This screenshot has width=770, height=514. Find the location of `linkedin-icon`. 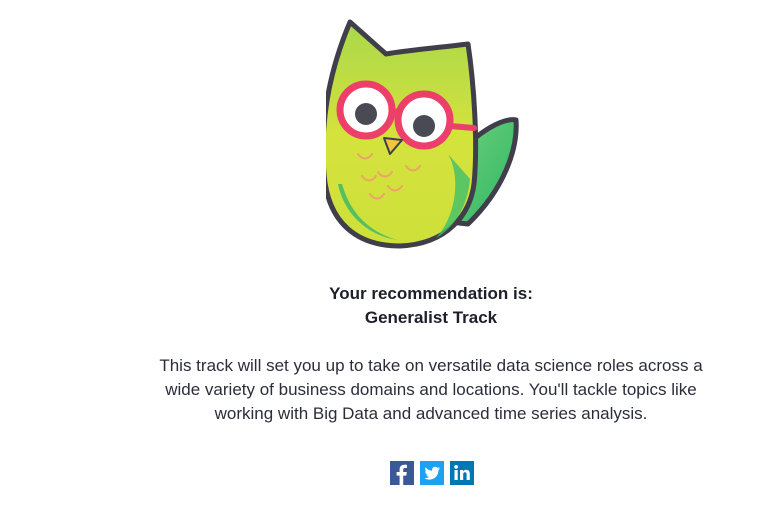

linkedin-icon is located at coordinates (462, 473).